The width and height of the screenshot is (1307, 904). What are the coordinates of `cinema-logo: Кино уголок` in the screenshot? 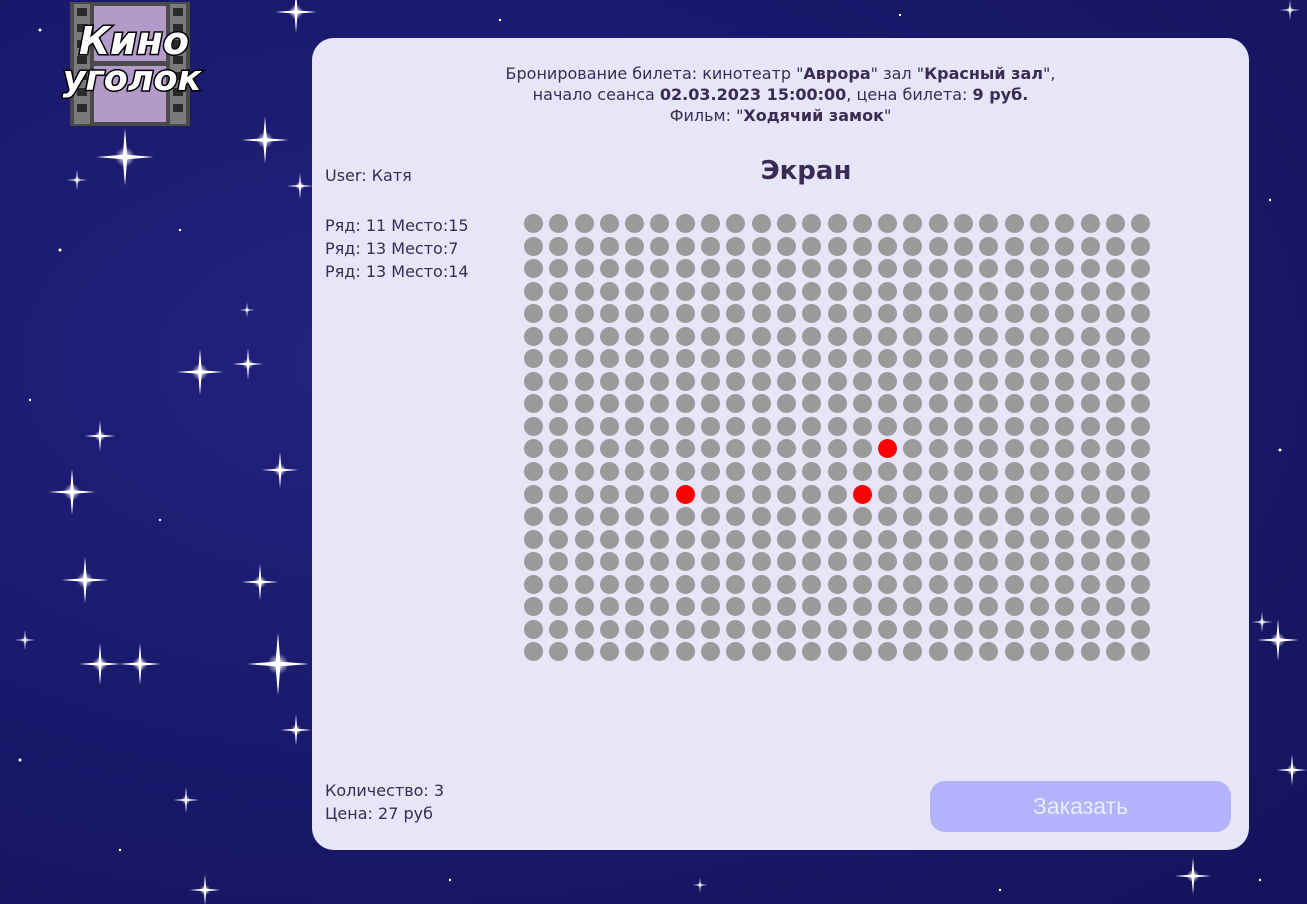 It's located at (134, 64).